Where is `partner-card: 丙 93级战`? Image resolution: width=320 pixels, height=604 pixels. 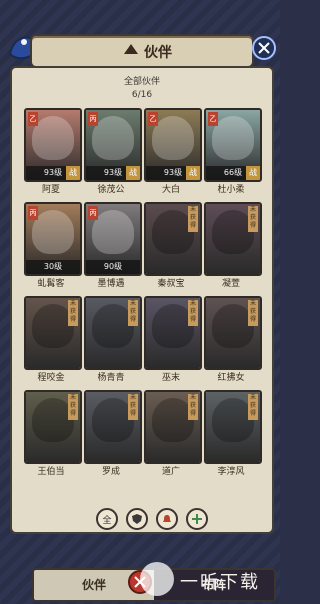
partner-card: 丙 93级战 is located at coordinates (113, 145).